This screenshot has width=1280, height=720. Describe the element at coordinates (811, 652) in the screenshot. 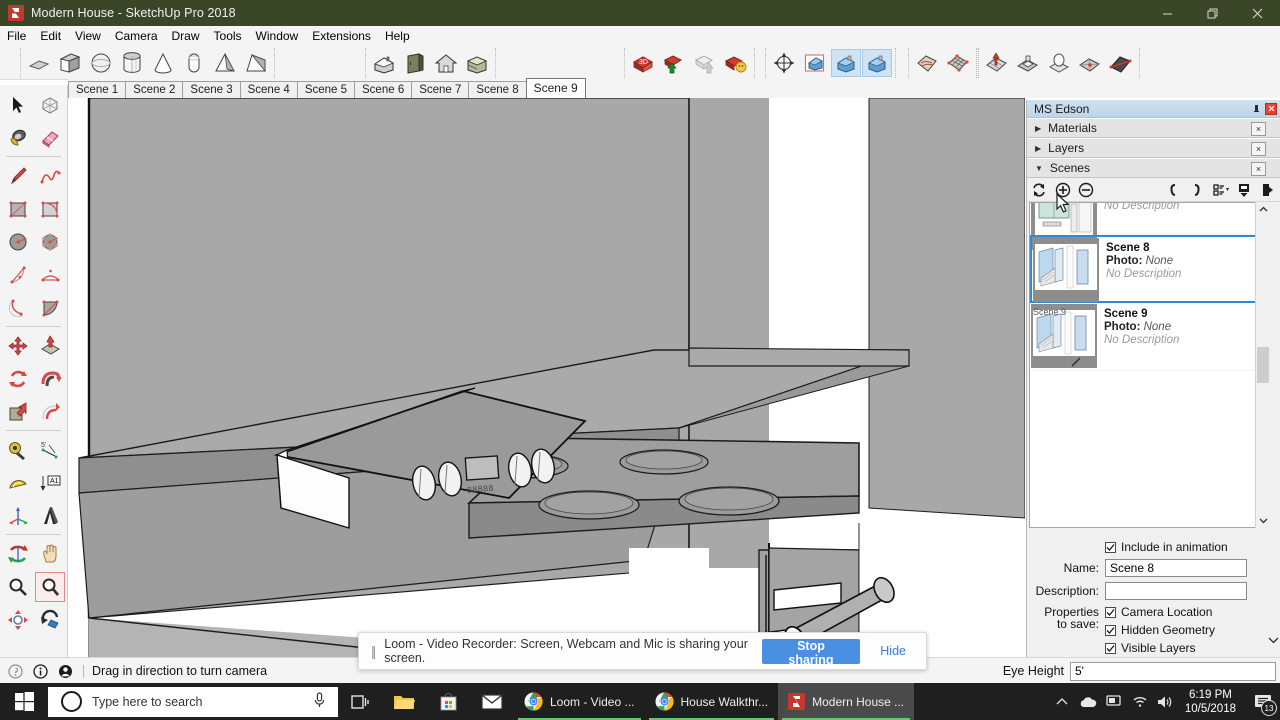

I see `stop-sharing-button: Stop sharing` at that location.